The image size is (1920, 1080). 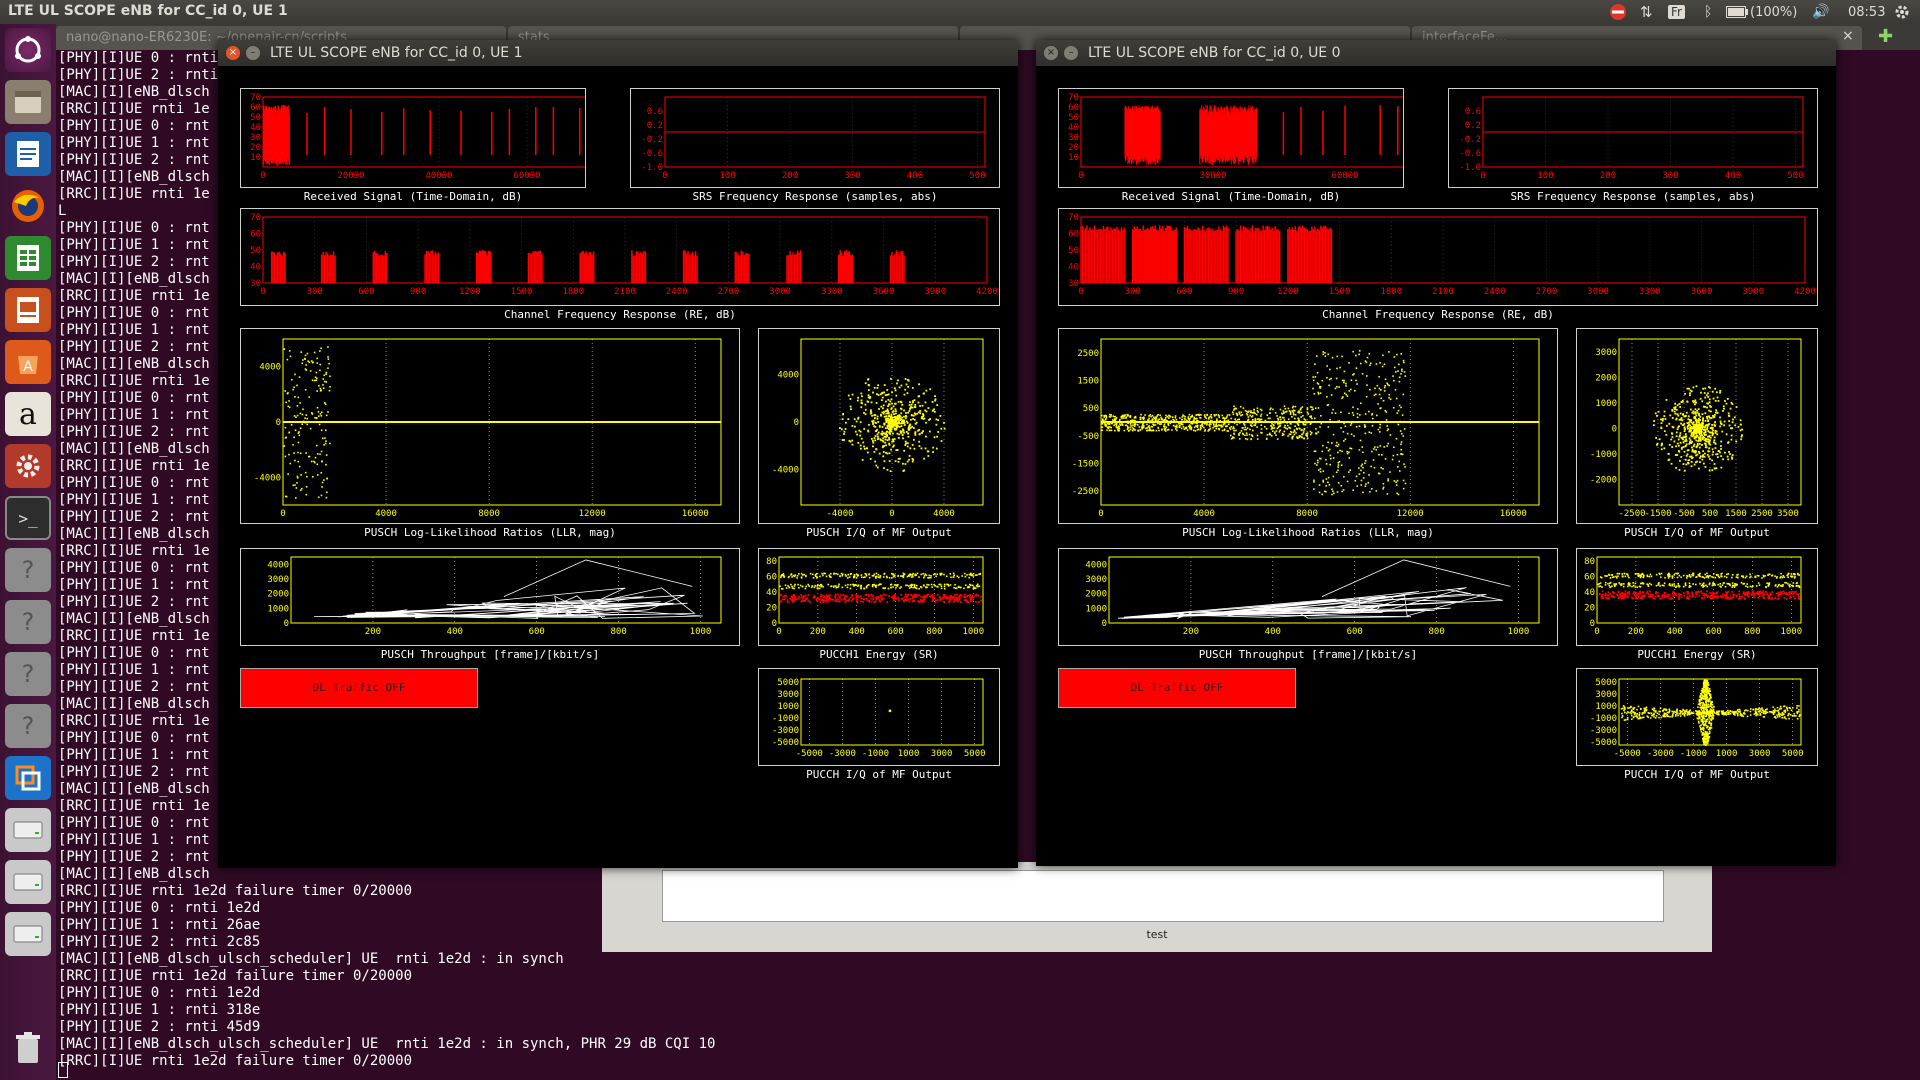 I want to click on close-tab-icon: ×, so click(x=1848, y=36).